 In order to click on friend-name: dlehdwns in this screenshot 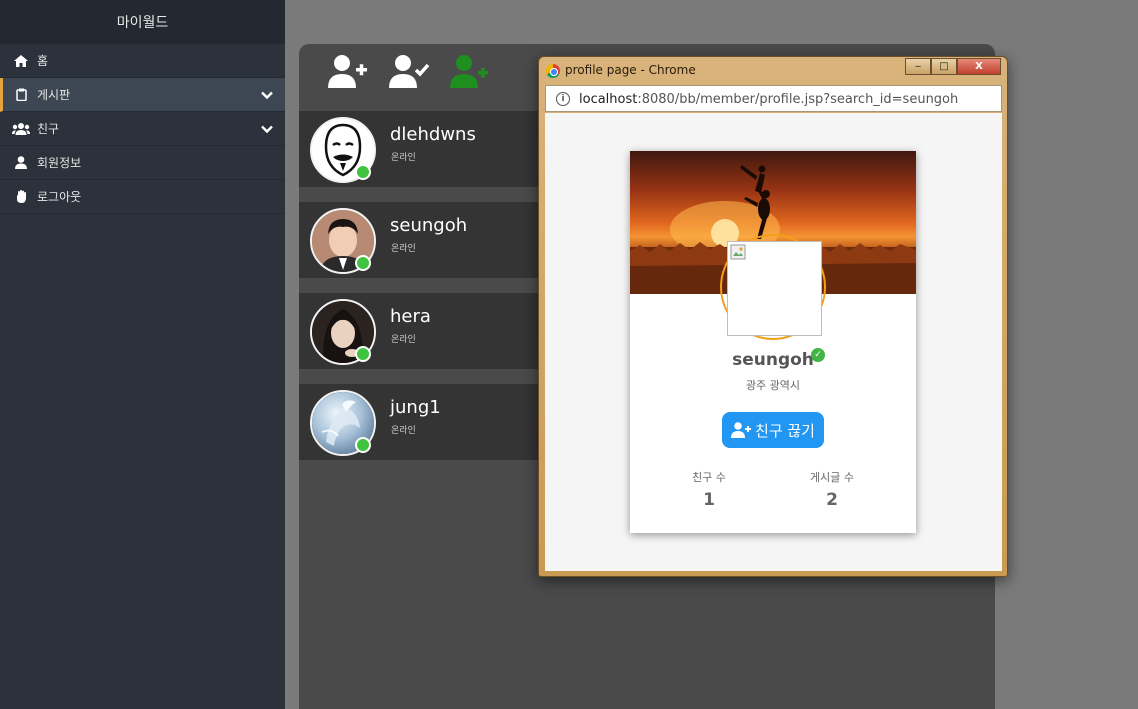, I will do `click(433, 134)`.